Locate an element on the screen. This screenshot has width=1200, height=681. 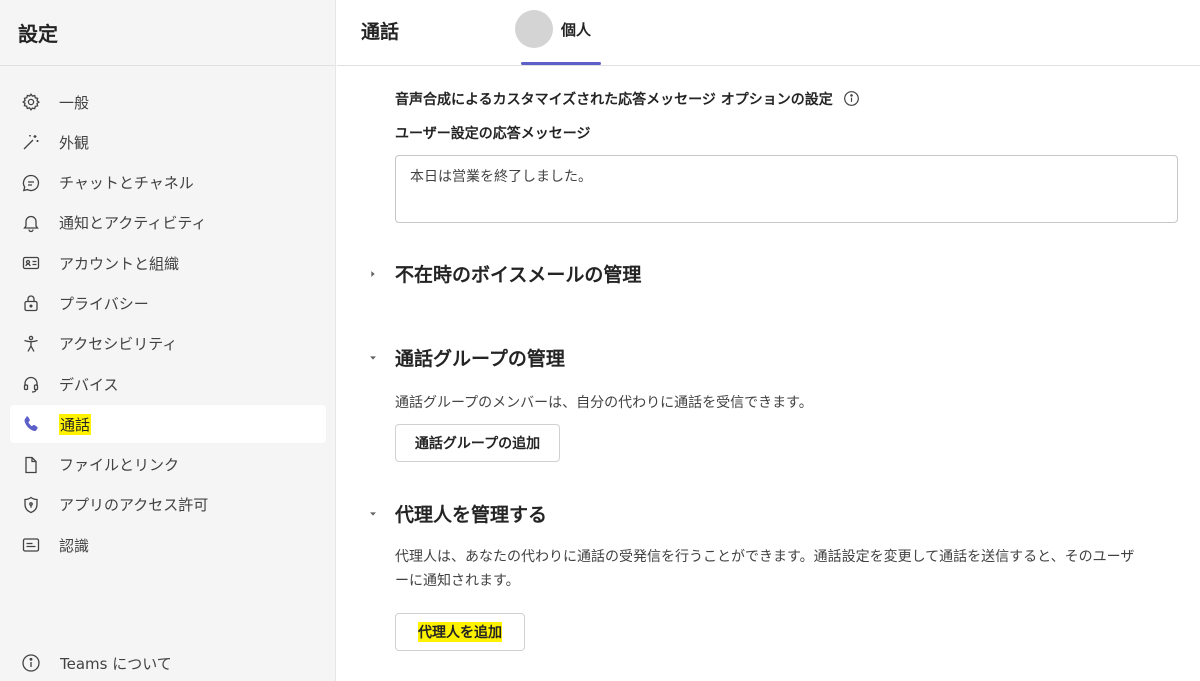
sidebar-item-app-permissions: アプリのアクセス許可 is located at coordinates (168, 505).